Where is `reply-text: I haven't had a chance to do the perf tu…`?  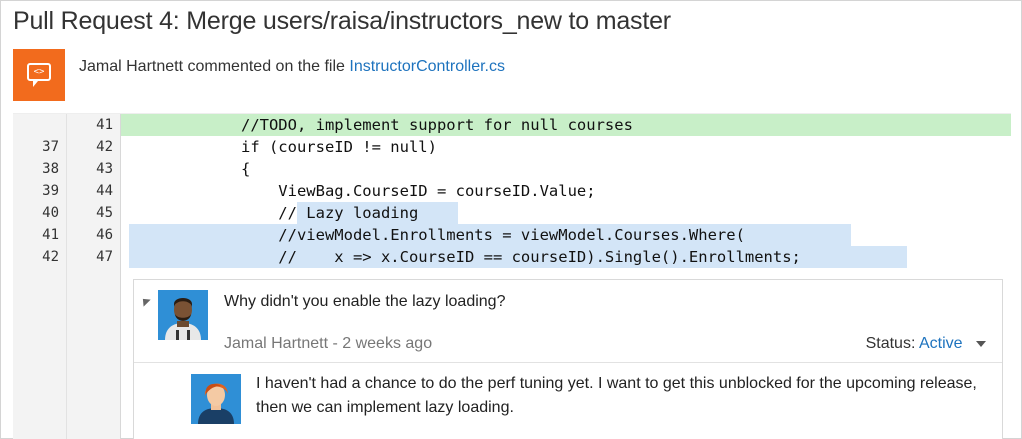
reply-text: I haven't had a chance to do the perf tu… is located at coordinates (616, 395).